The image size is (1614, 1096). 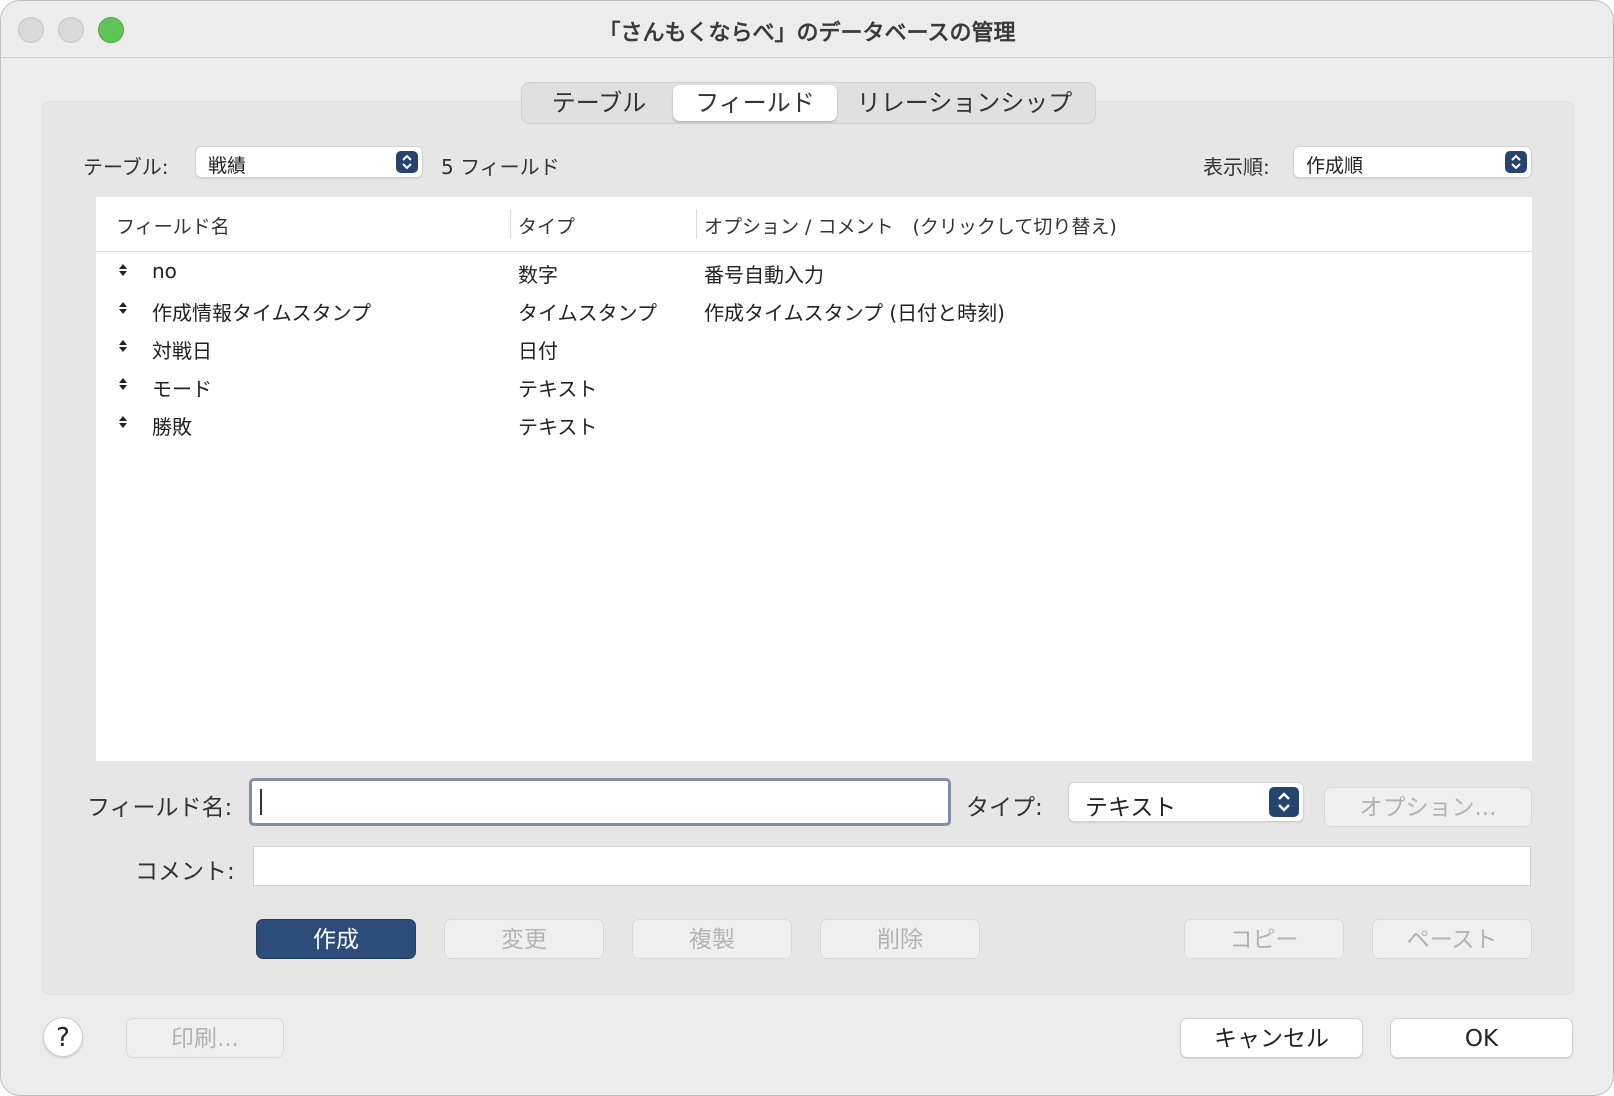 What do you see at coordinates (1452, 939) in the screenshot?
I see `paste-button: ペースト` at bounding box center [1452, 939].